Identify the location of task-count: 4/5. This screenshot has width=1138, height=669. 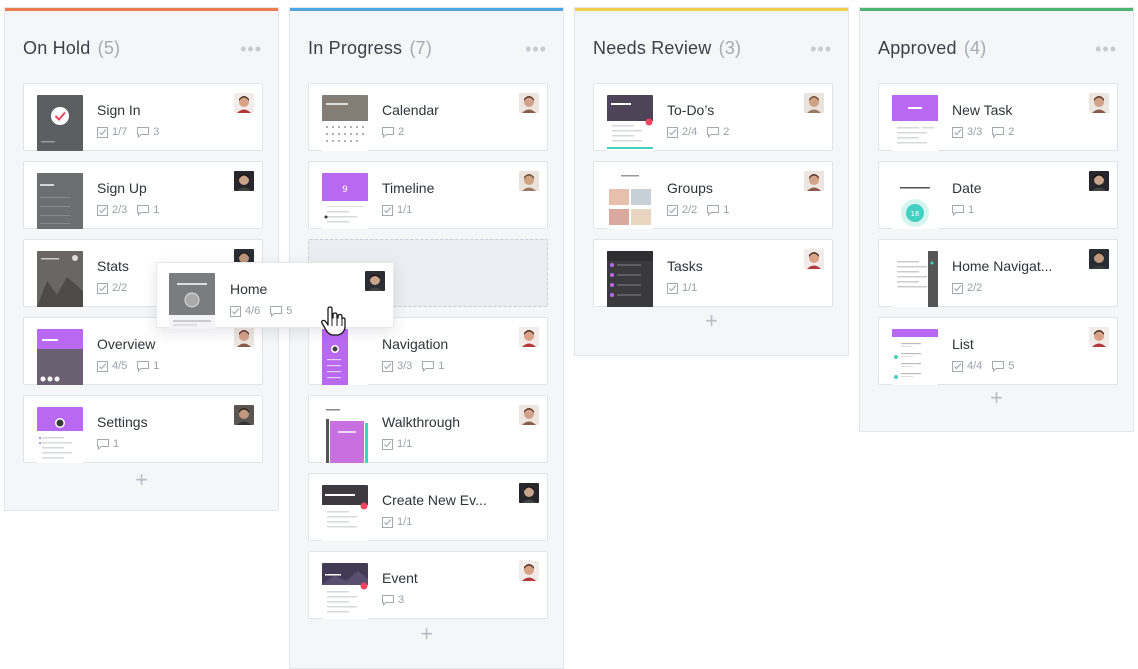
(112, 366).